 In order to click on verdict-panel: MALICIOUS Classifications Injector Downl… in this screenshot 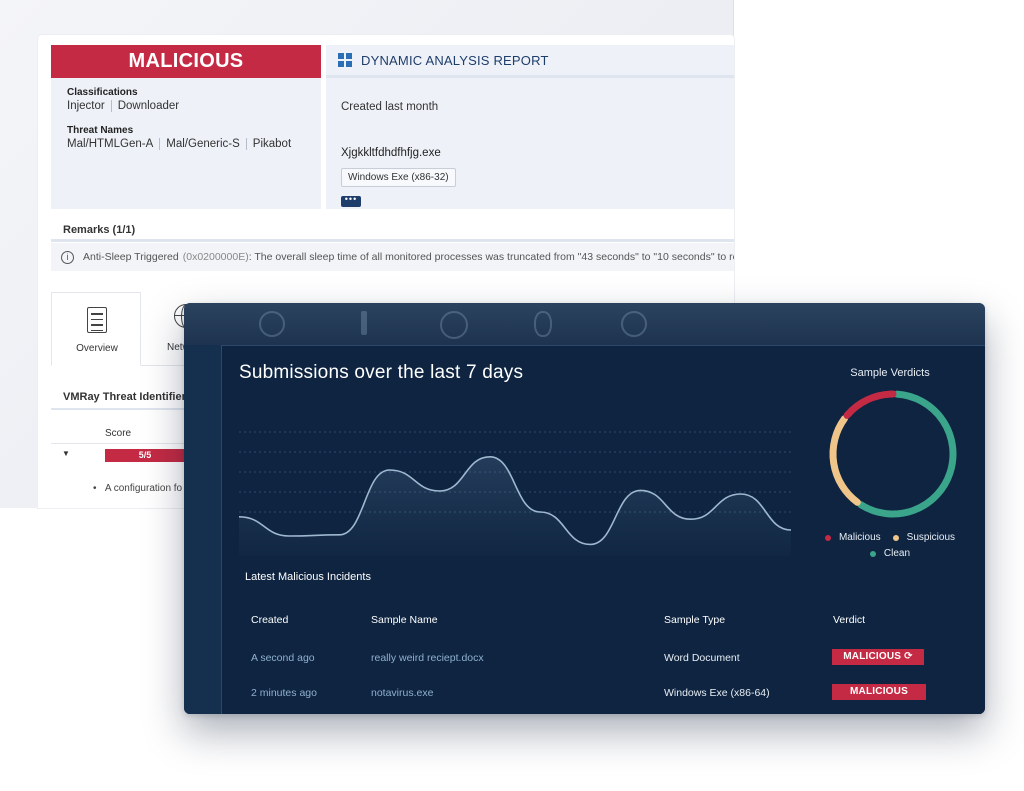, I will do `click(186, 127)`.